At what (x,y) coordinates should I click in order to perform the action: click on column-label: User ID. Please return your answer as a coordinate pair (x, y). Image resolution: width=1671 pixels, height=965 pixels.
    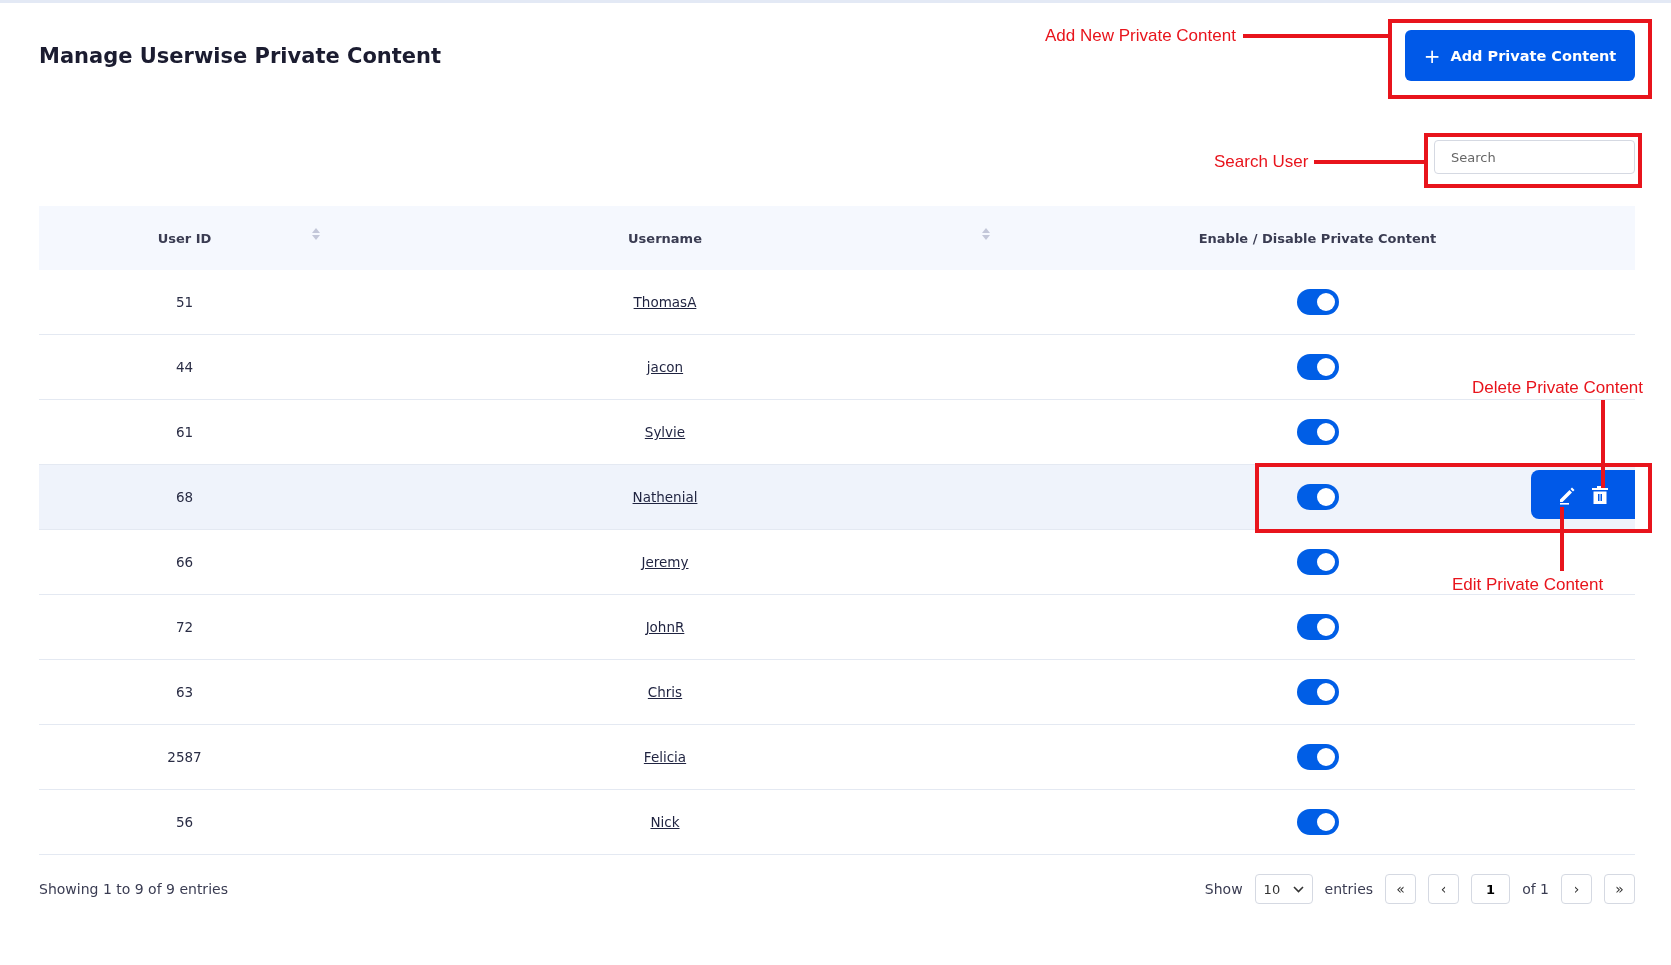
    Looking at the image, I should click on (184, 238).